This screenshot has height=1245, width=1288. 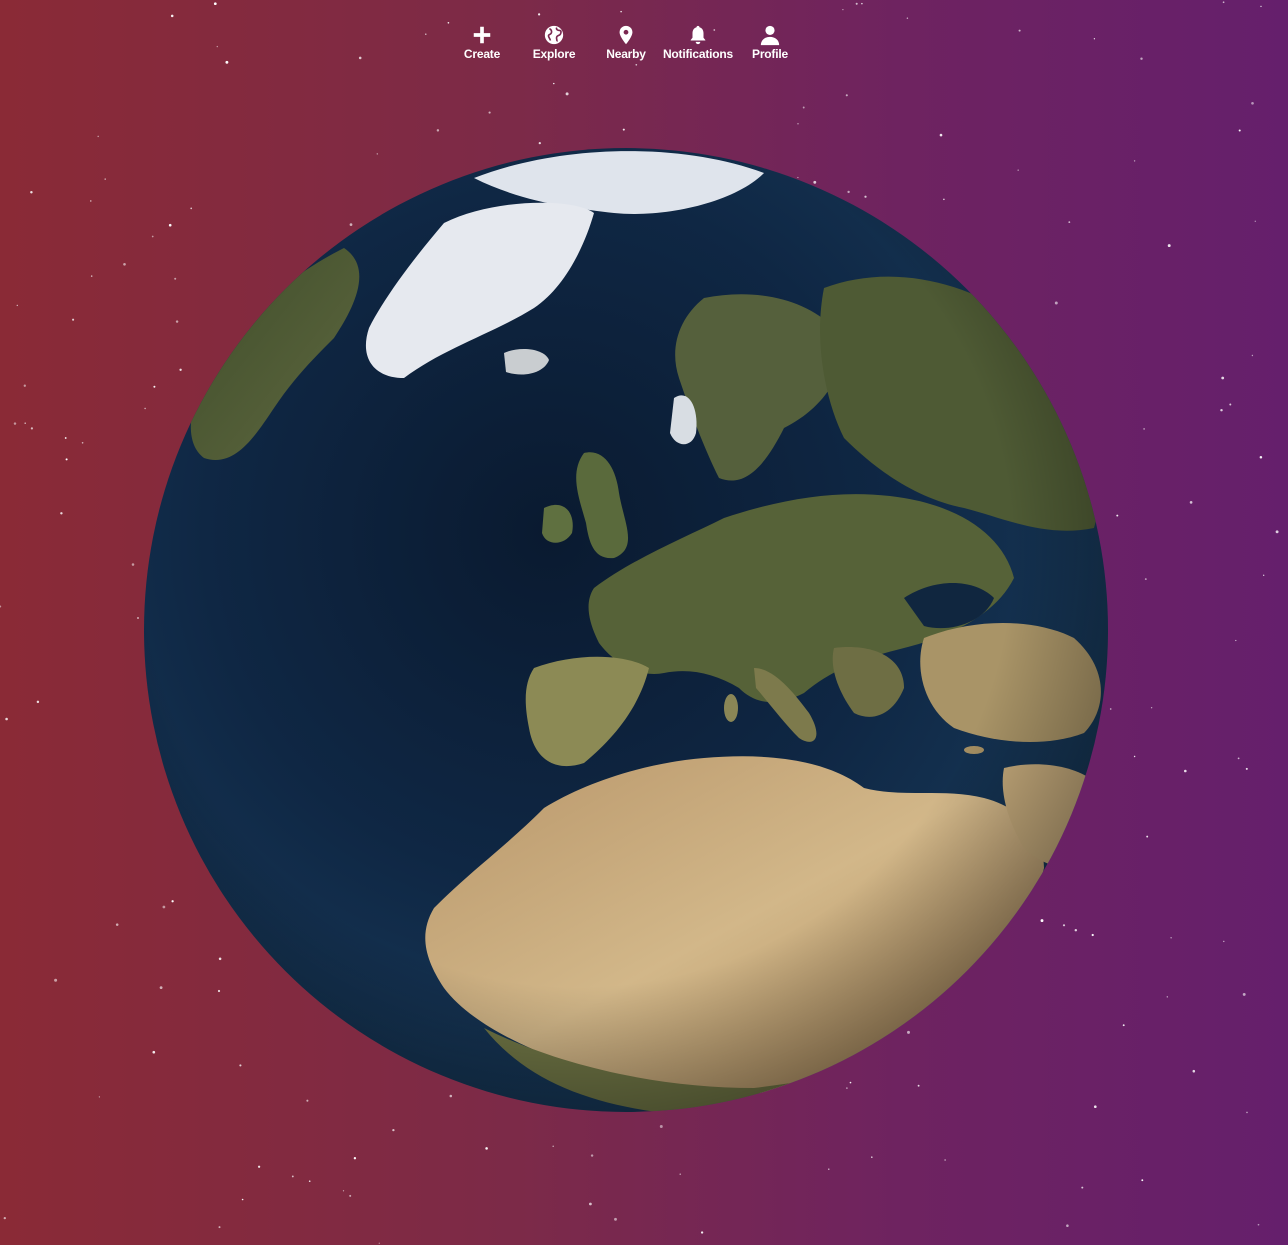 I want to click on nav-create-label: Create, so click(x=482, y=54).